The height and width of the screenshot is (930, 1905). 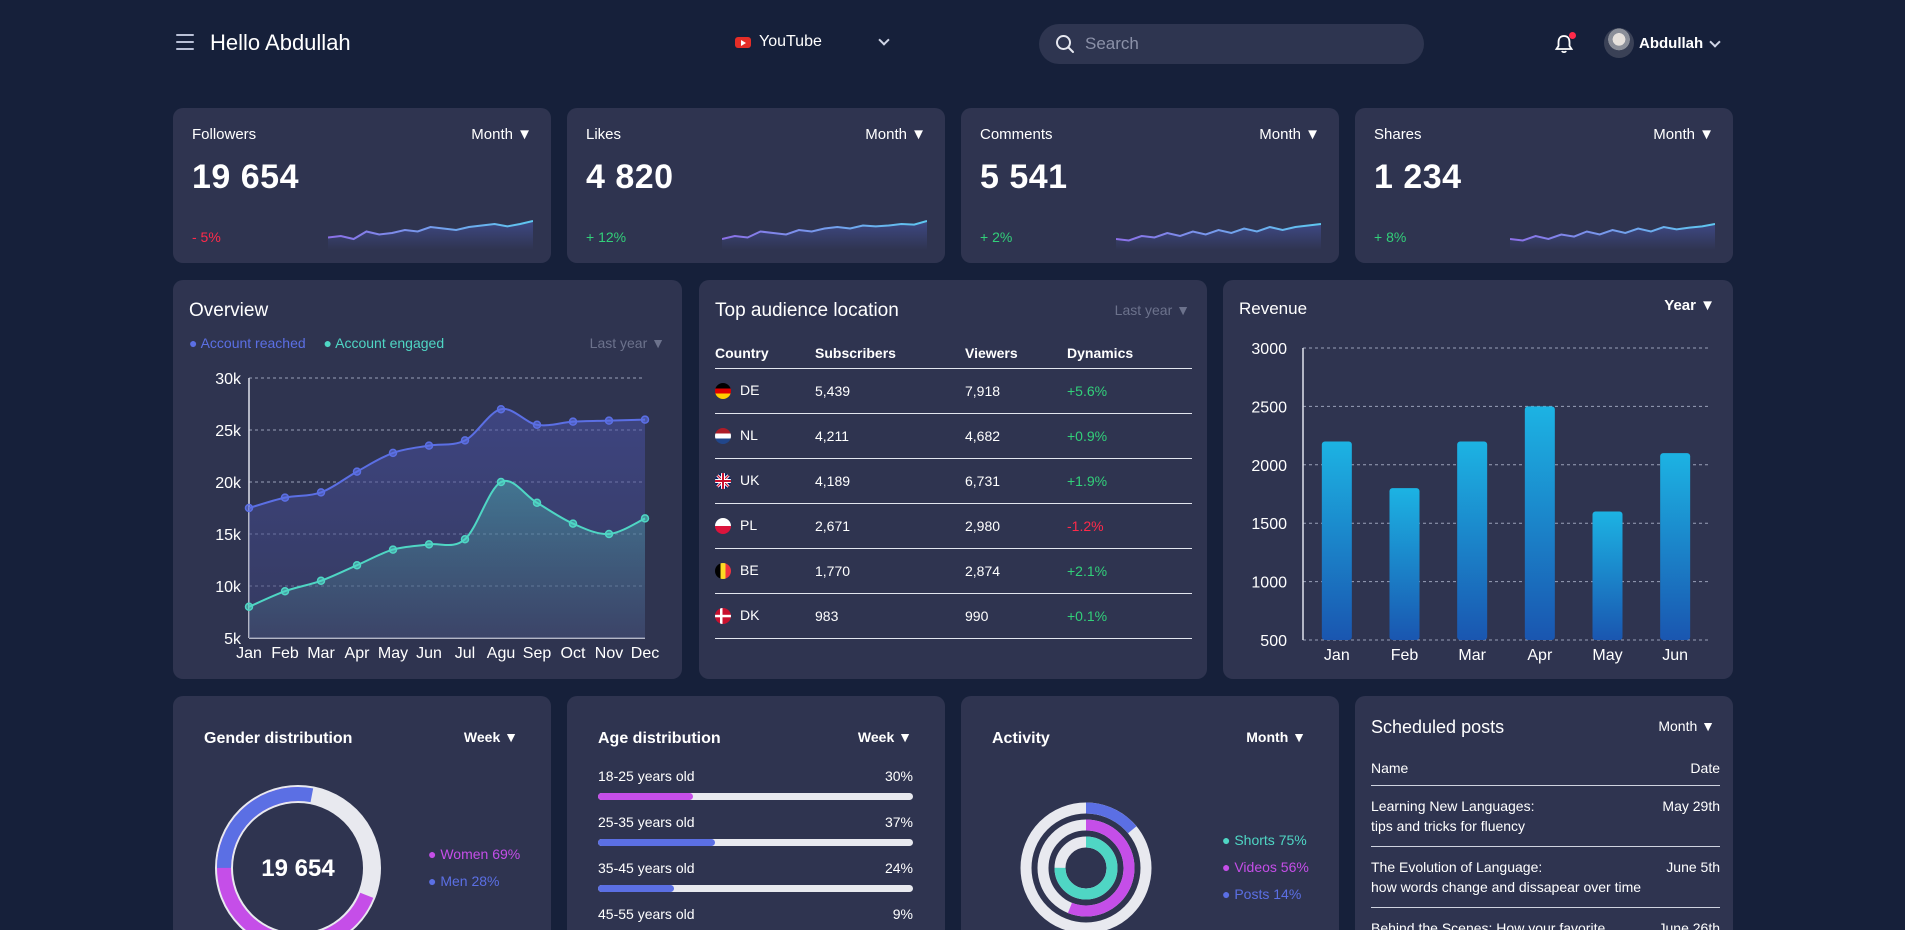 I want to click on age-row: 35-45 years old 24%, so click(x=755, y=876).